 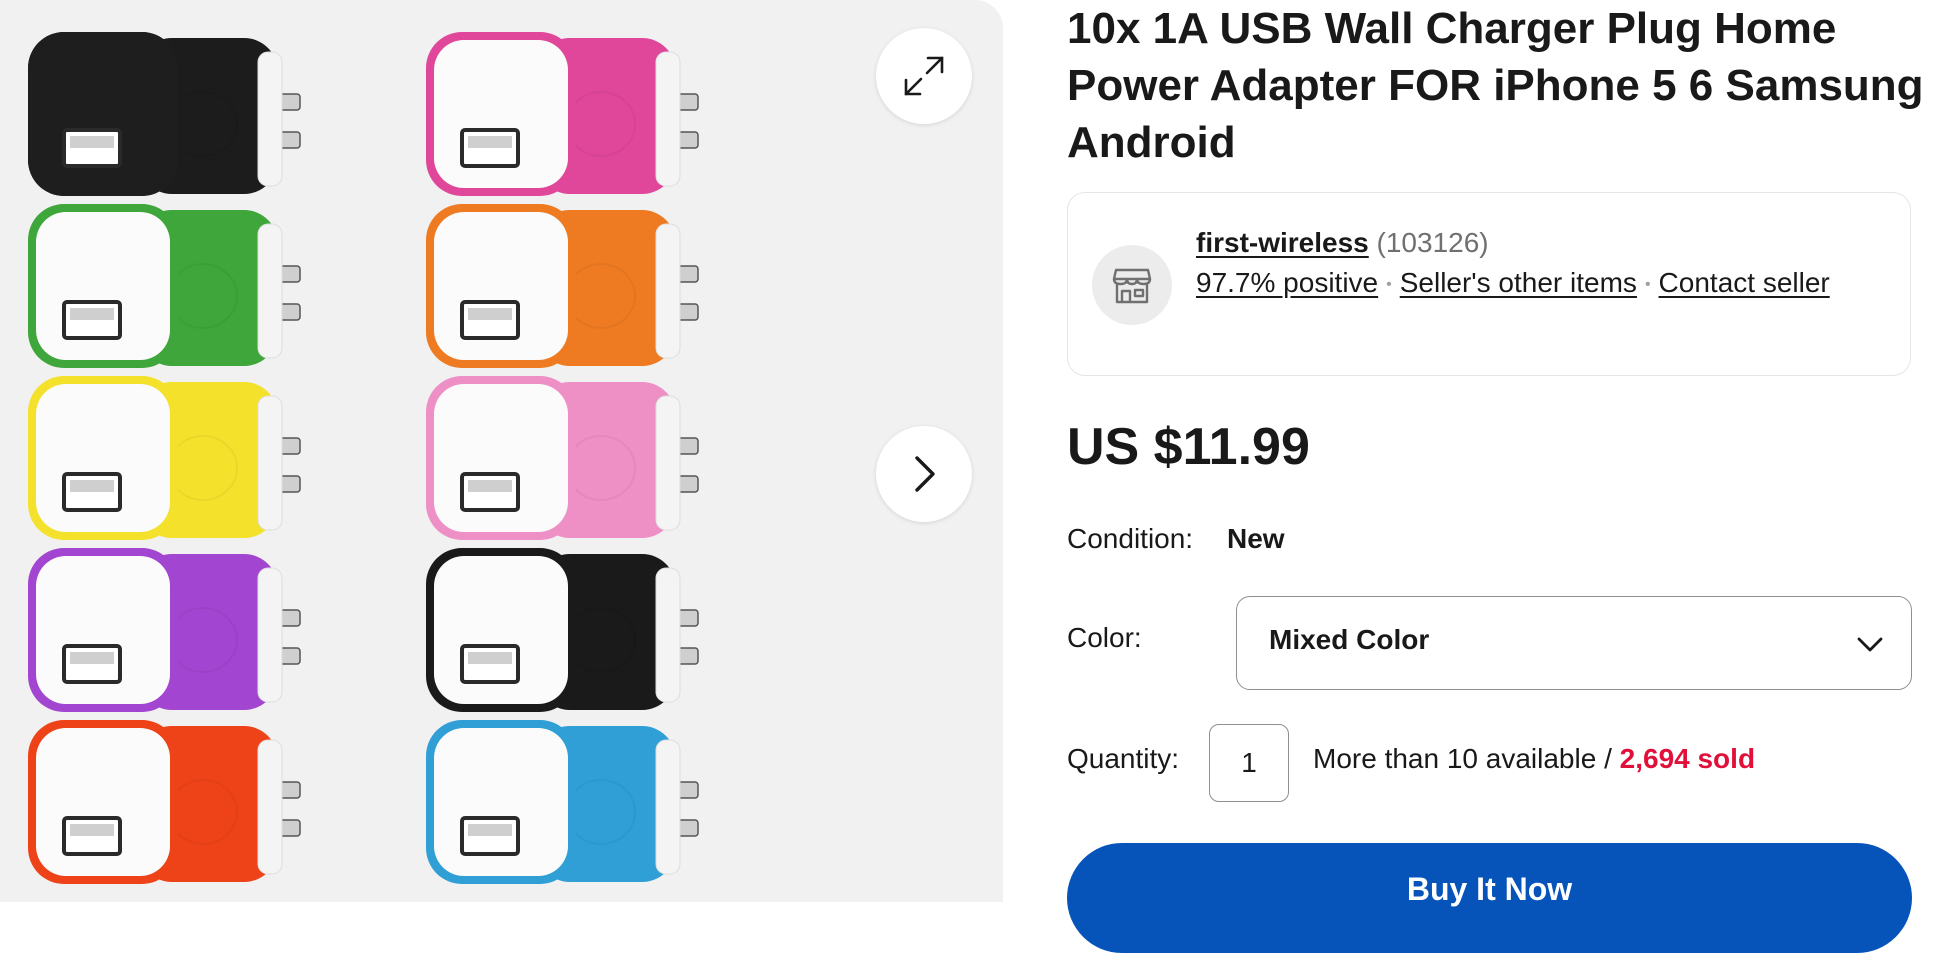 I want to click on color-label: Color:, so click(x=1104, y=637).